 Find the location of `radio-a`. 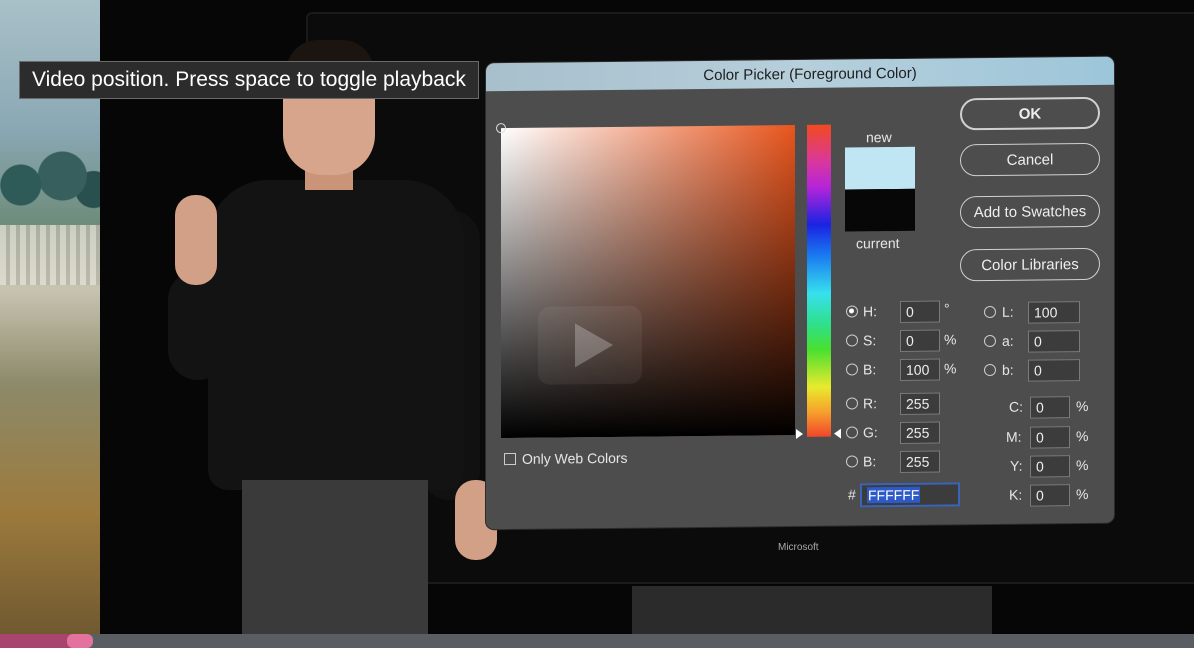

radio-a is located at coordinates (990, 341).